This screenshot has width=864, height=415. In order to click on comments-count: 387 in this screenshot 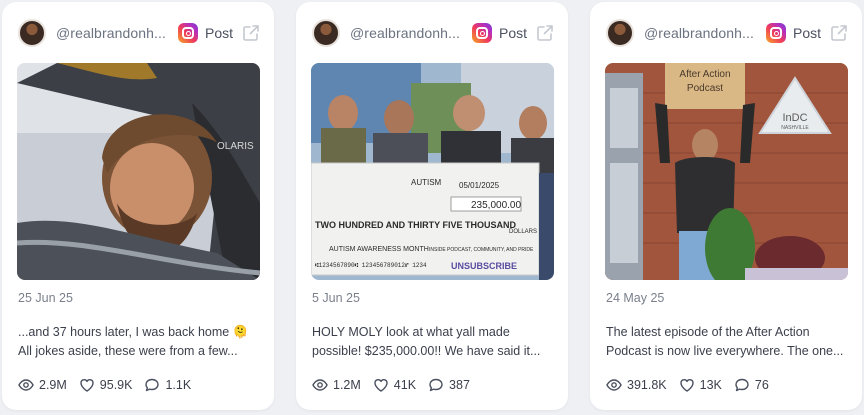, I will do `click(459, 385)`.